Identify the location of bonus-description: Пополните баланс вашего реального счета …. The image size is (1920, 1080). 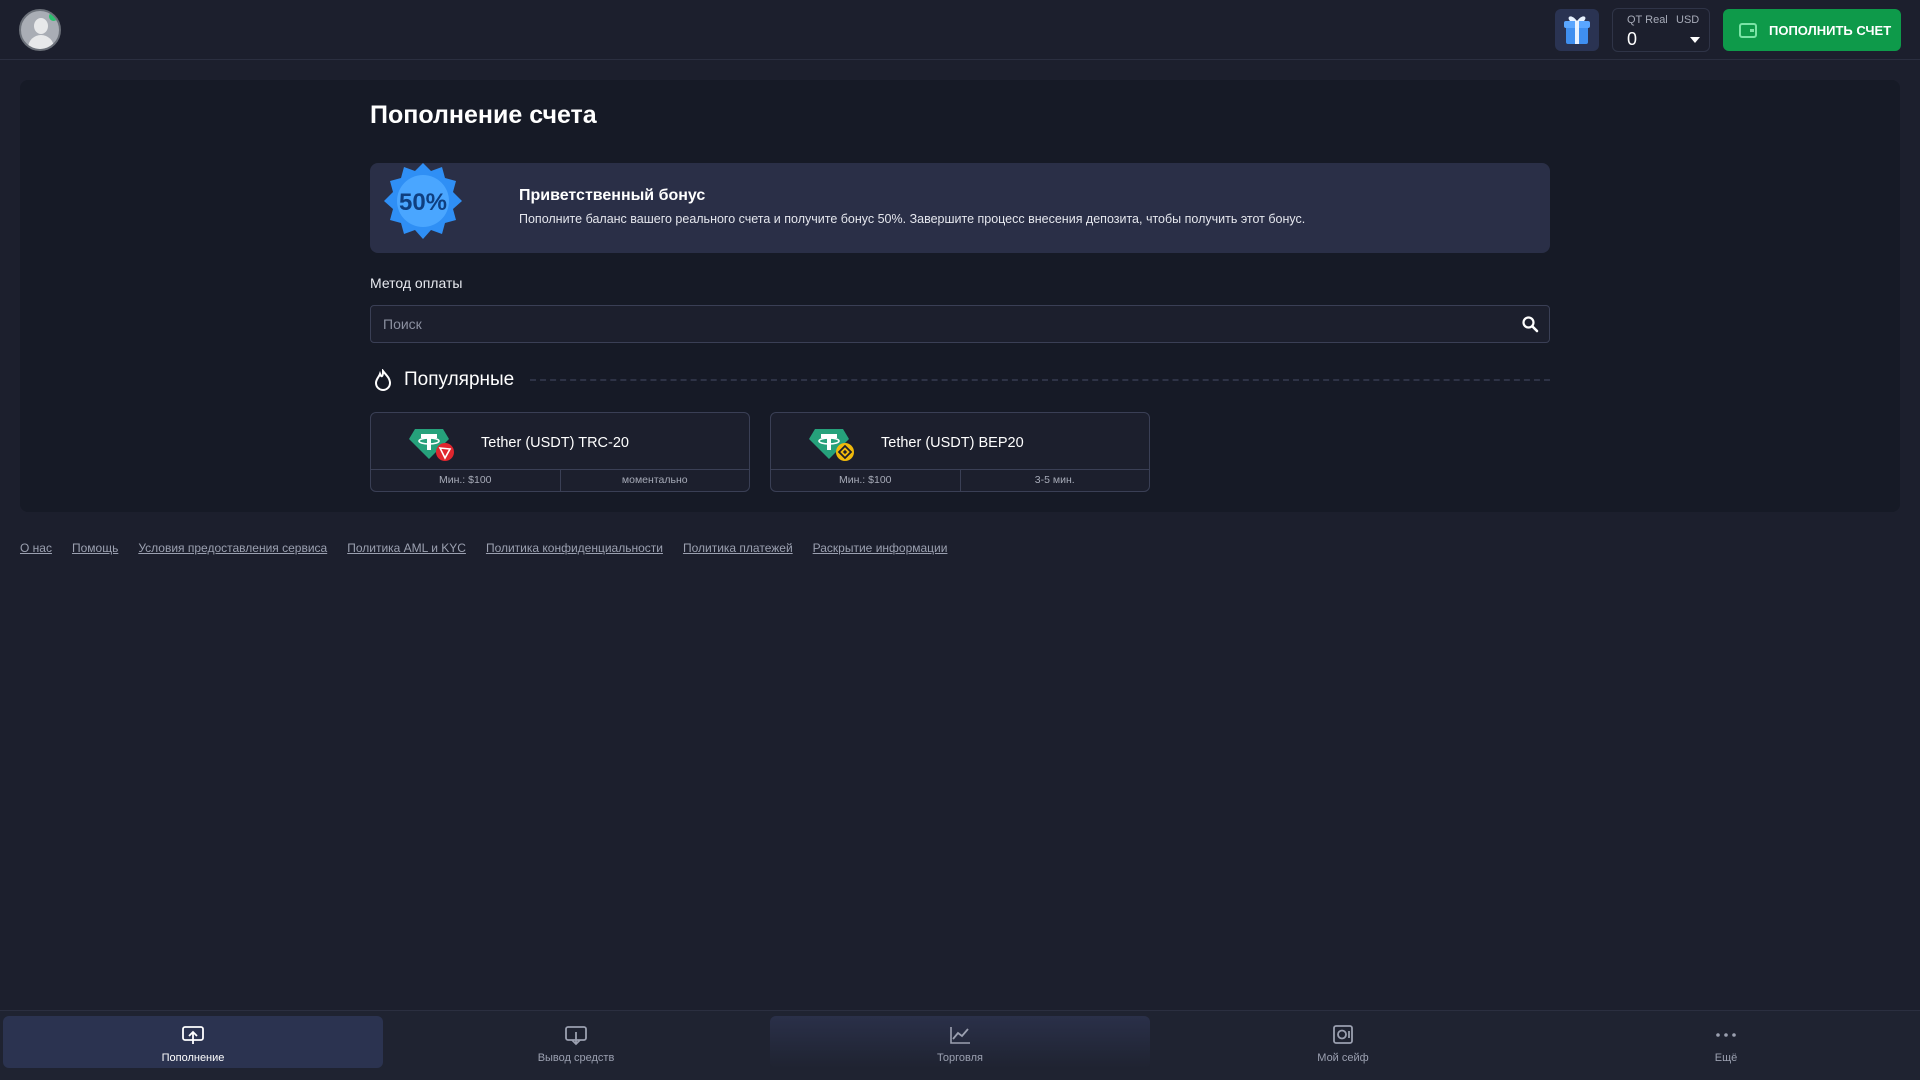
(912, 219).